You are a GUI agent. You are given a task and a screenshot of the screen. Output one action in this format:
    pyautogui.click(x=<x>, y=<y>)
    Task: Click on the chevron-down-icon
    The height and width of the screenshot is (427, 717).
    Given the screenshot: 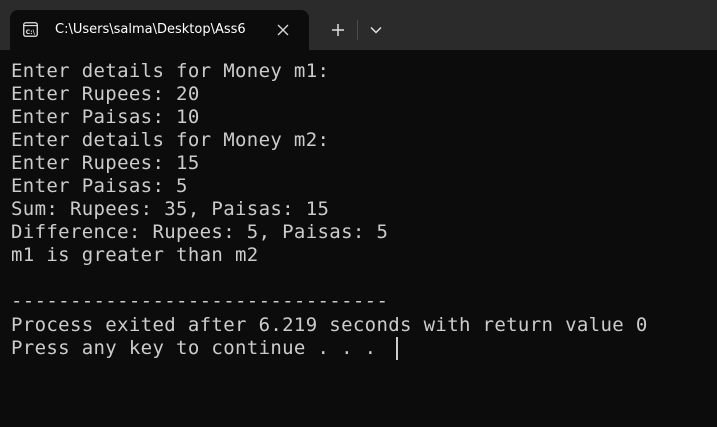 What is the action you would take?
    pyautogui.click(x=376, y=30)
    